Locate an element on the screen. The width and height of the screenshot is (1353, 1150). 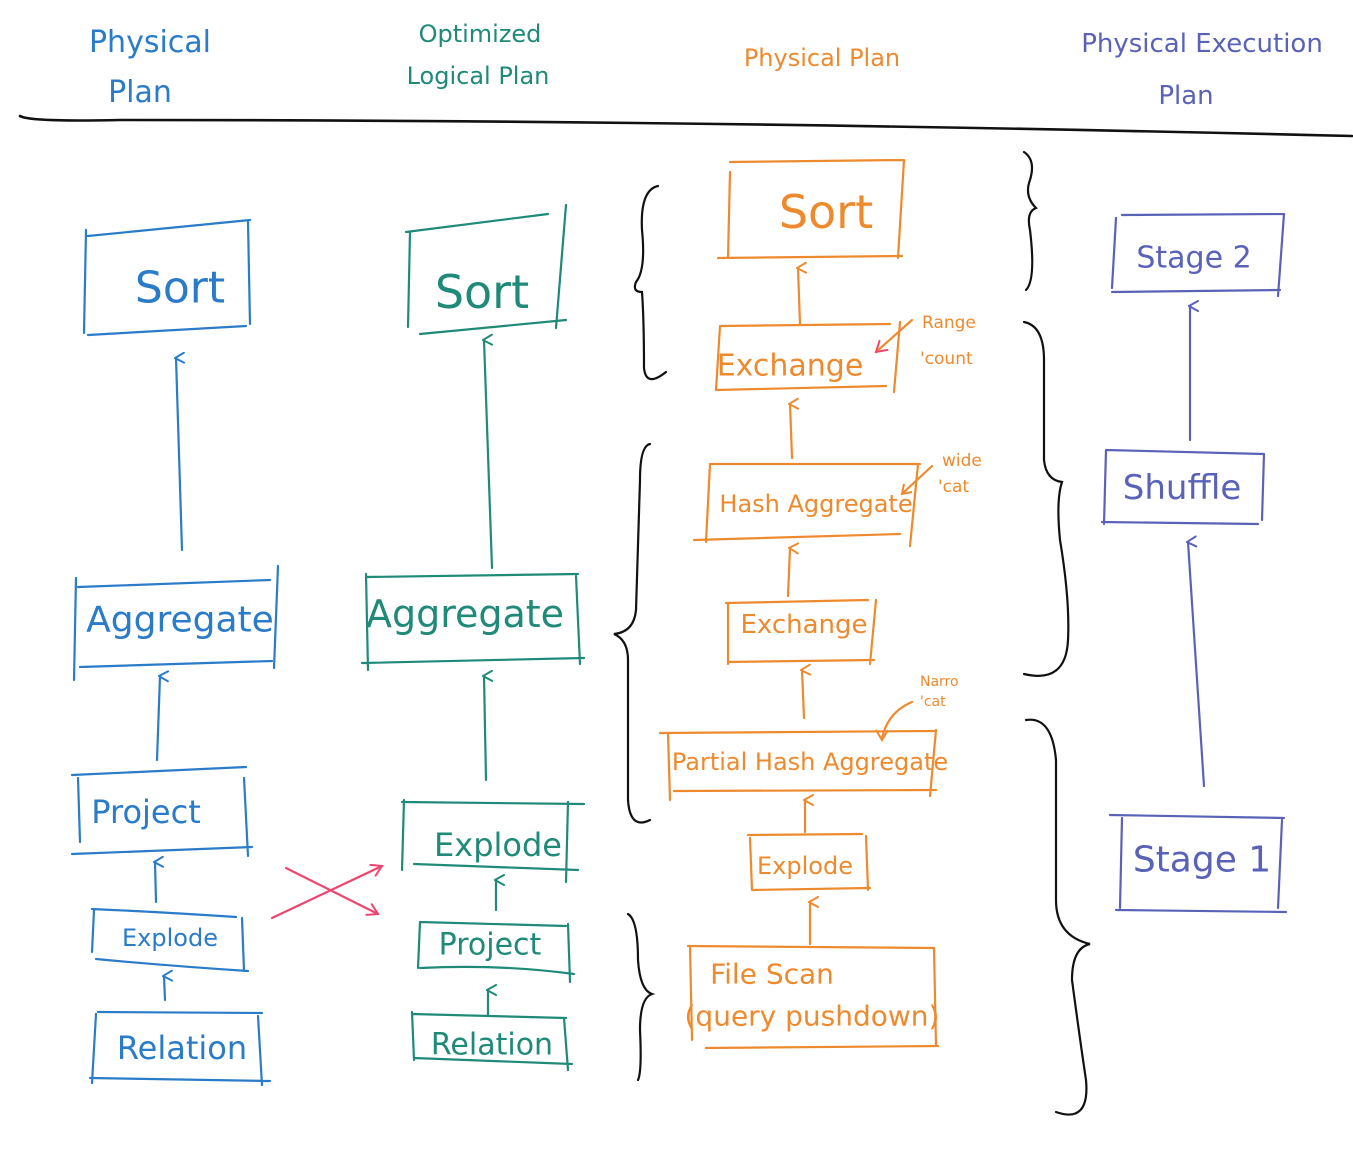
node-shuffle: Shuffle is located at coordinates (1183, 487).